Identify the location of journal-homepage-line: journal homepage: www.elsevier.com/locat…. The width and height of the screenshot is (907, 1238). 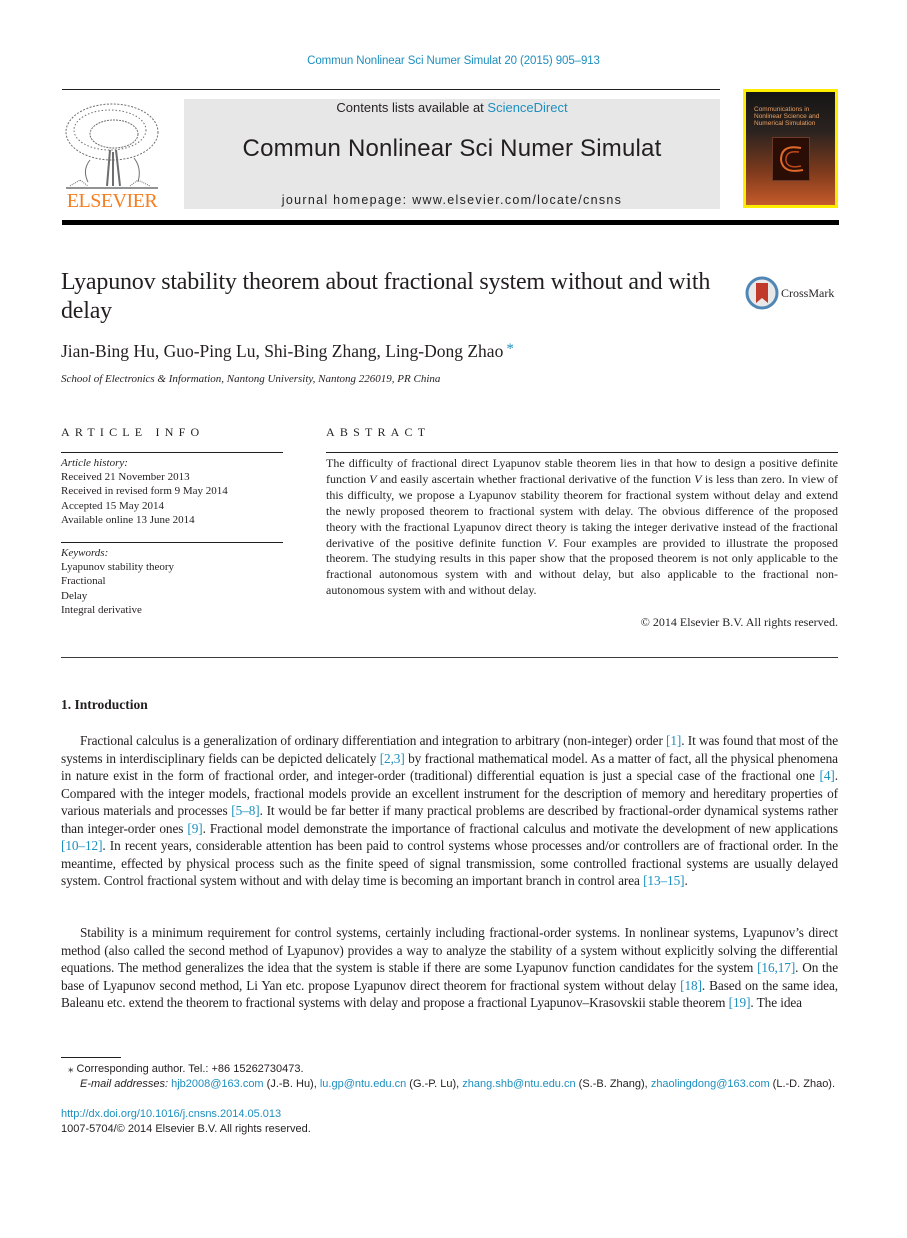
(452, 200).